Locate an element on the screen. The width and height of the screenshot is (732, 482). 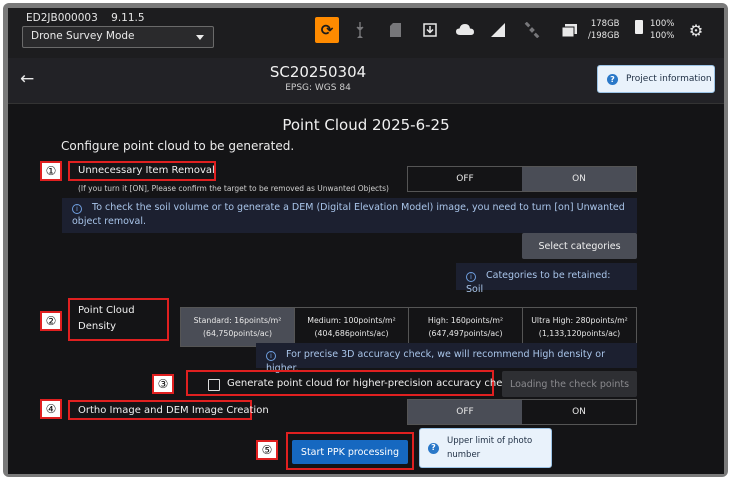
density-option-text: Medium: 100points/m² is located at coordinates (351, 320).